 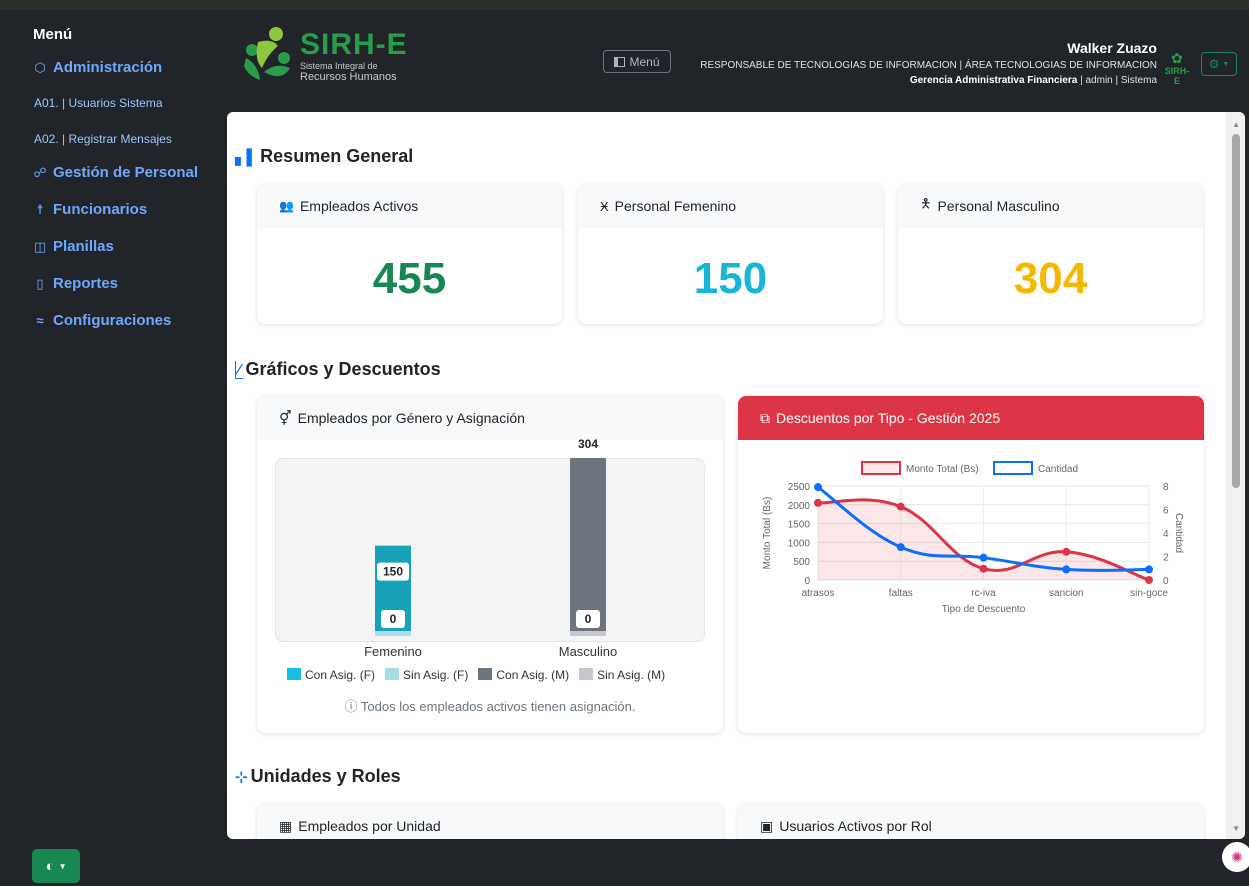 I want to click on y-axis-title: Monto Total (Bs), so click(x=767, y=533).